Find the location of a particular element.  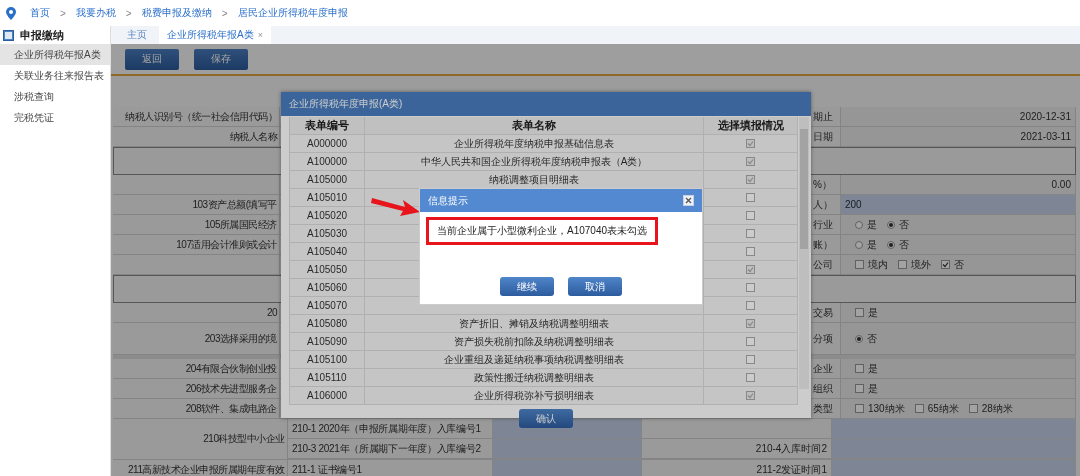

option-label: 65纳米 is located at coordinates (943, 408).